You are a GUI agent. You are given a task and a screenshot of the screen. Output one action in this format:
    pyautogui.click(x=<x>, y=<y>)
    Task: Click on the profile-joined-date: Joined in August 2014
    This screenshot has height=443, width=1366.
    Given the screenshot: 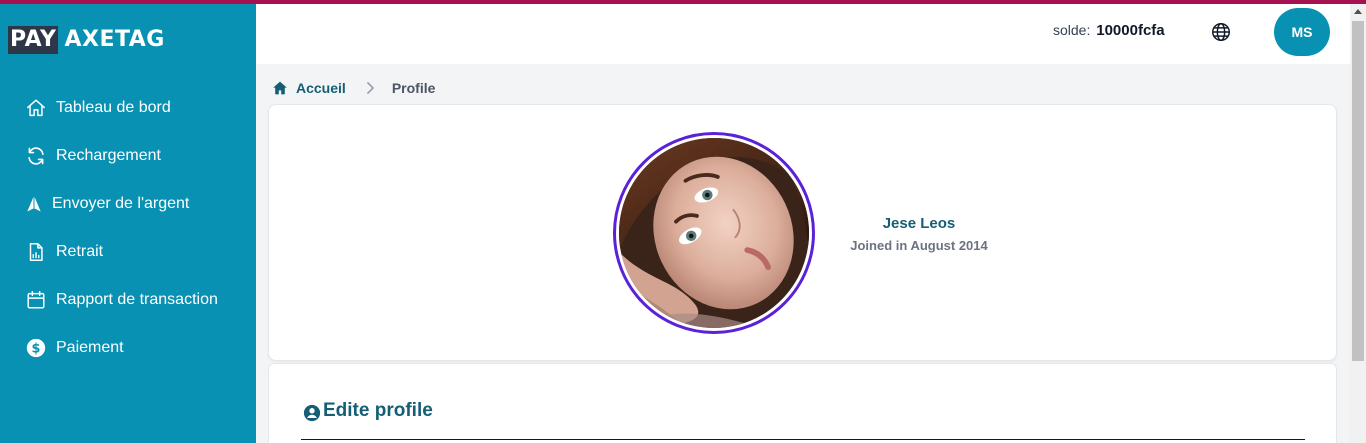 What is the action you would take?
    pyautogui.click(x=919, y=245)
    